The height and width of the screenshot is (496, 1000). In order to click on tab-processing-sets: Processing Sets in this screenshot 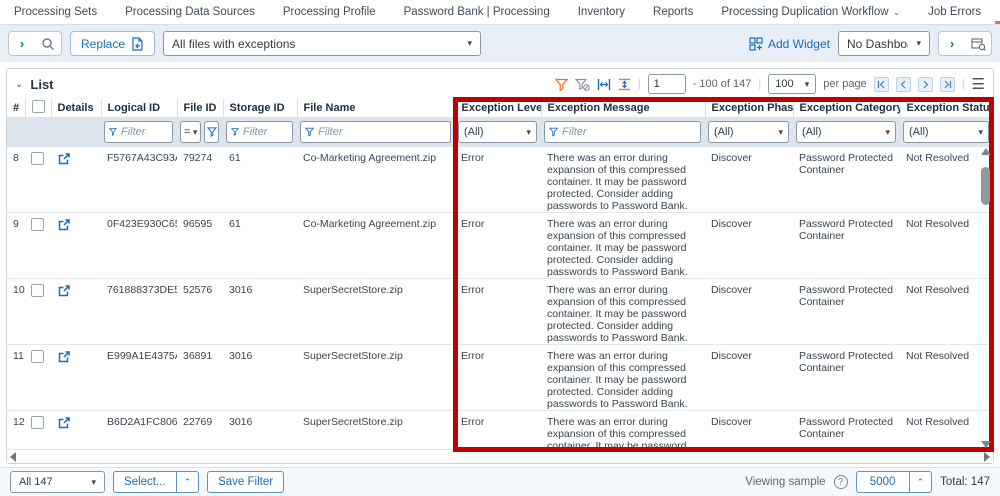, I will do `click(55, 12)`.